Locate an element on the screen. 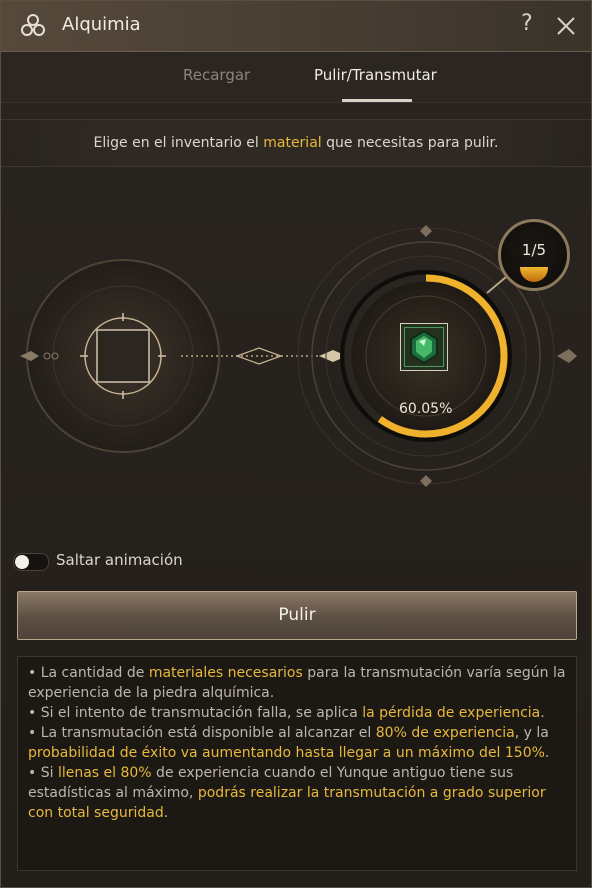 The height and width of the screenshot is (888, 592). info-text: • Si is located at coordinates (43, 773).